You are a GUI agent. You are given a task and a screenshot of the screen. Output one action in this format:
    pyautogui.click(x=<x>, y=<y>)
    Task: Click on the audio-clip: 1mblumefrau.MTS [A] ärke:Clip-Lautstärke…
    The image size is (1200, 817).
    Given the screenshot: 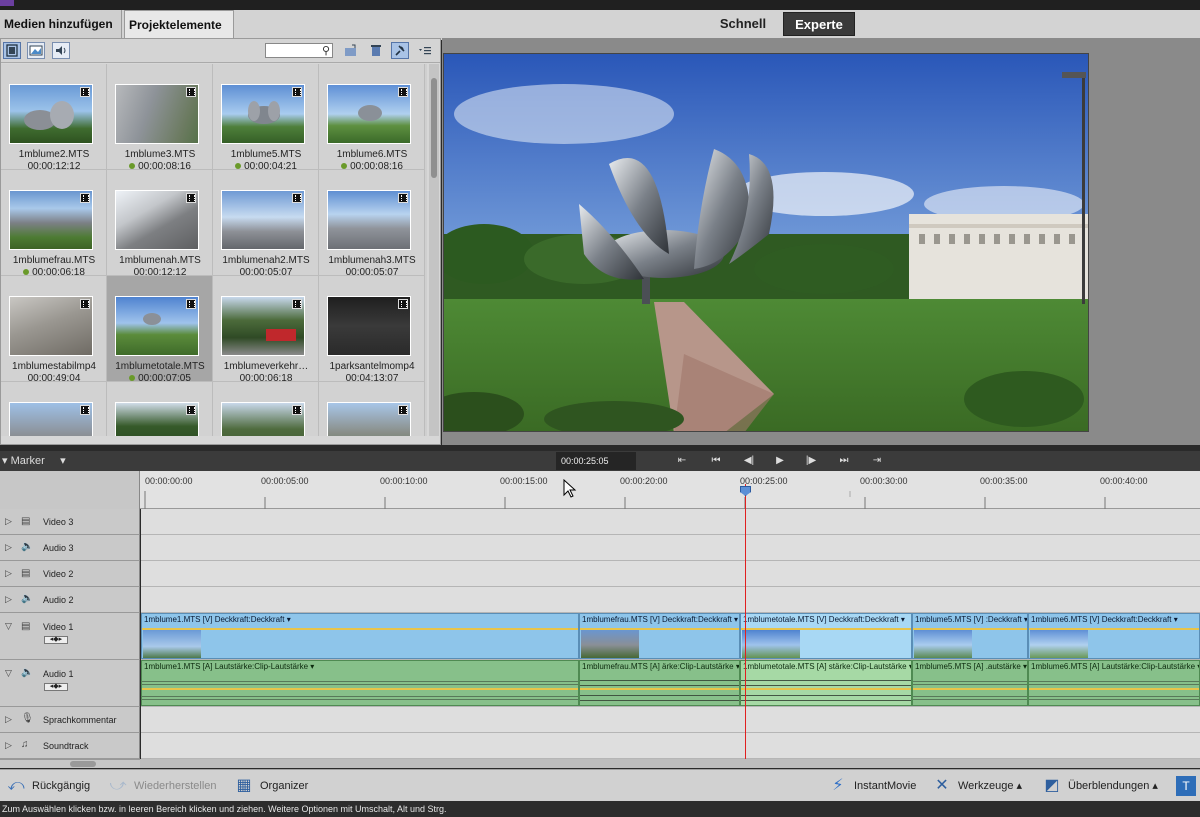 What is the action you would take?
    pyautogui.click(x=659, y=683)
    